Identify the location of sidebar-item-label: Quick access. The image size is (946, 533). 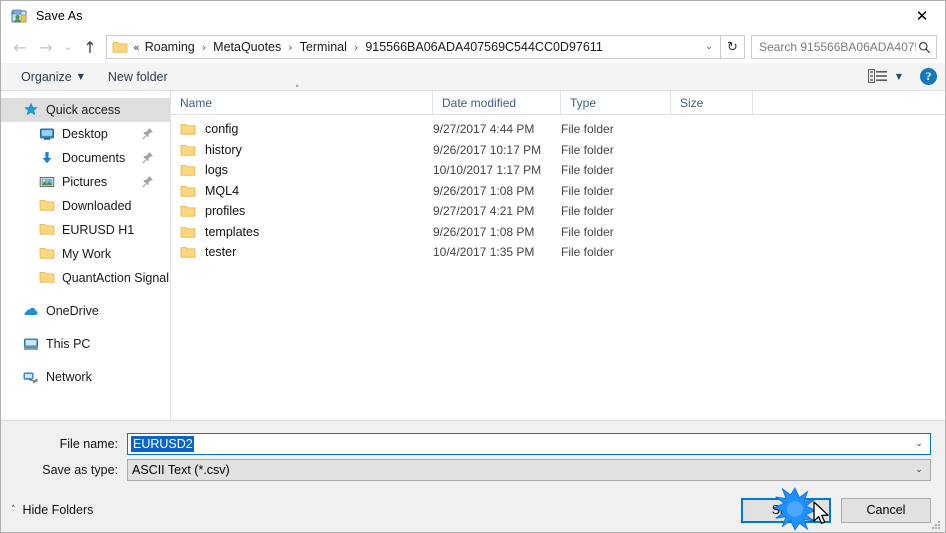
(83, 110).